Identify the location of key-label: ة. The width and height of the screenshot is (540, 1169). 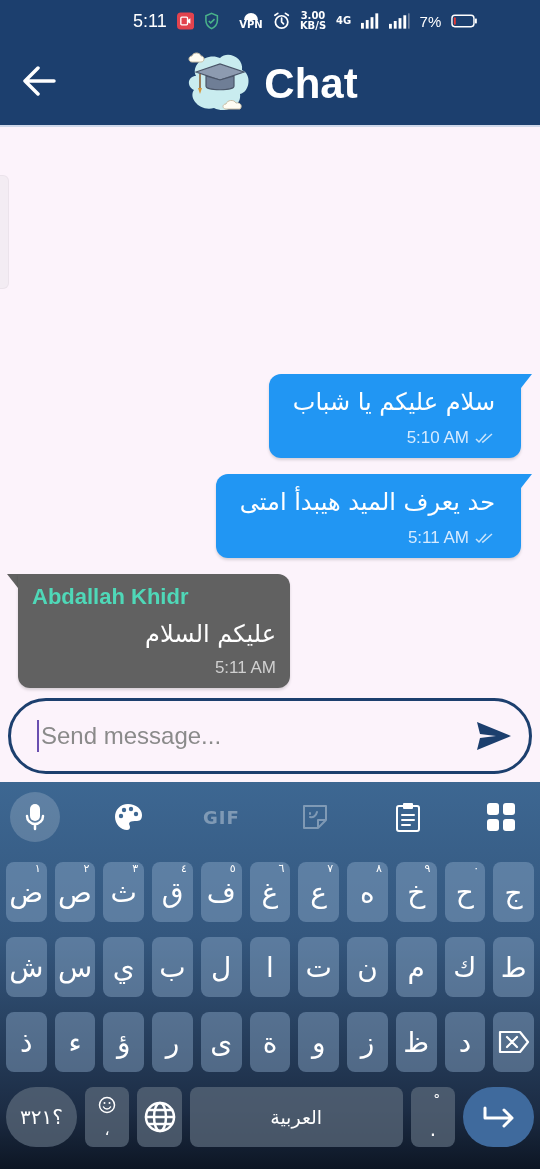
(270, 1042).